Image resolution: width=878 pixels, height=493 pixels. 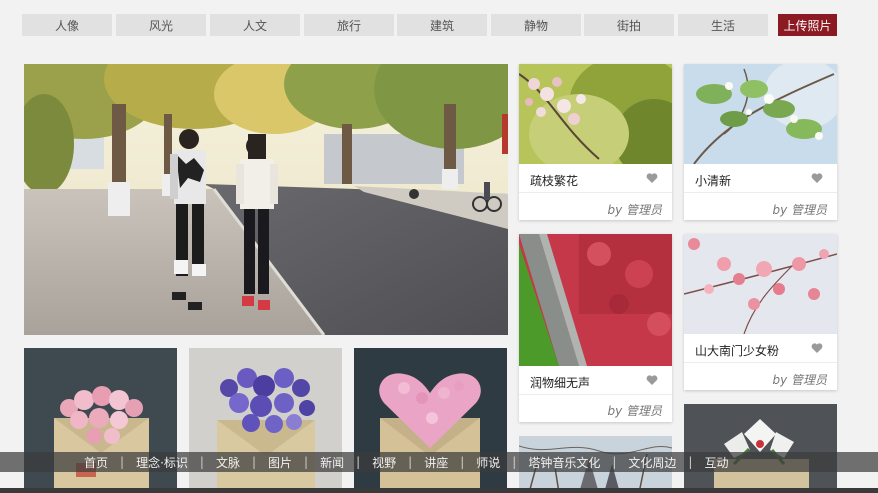 I want to click on category-tab-architecture: 建筑, so click(x=442, y=25).